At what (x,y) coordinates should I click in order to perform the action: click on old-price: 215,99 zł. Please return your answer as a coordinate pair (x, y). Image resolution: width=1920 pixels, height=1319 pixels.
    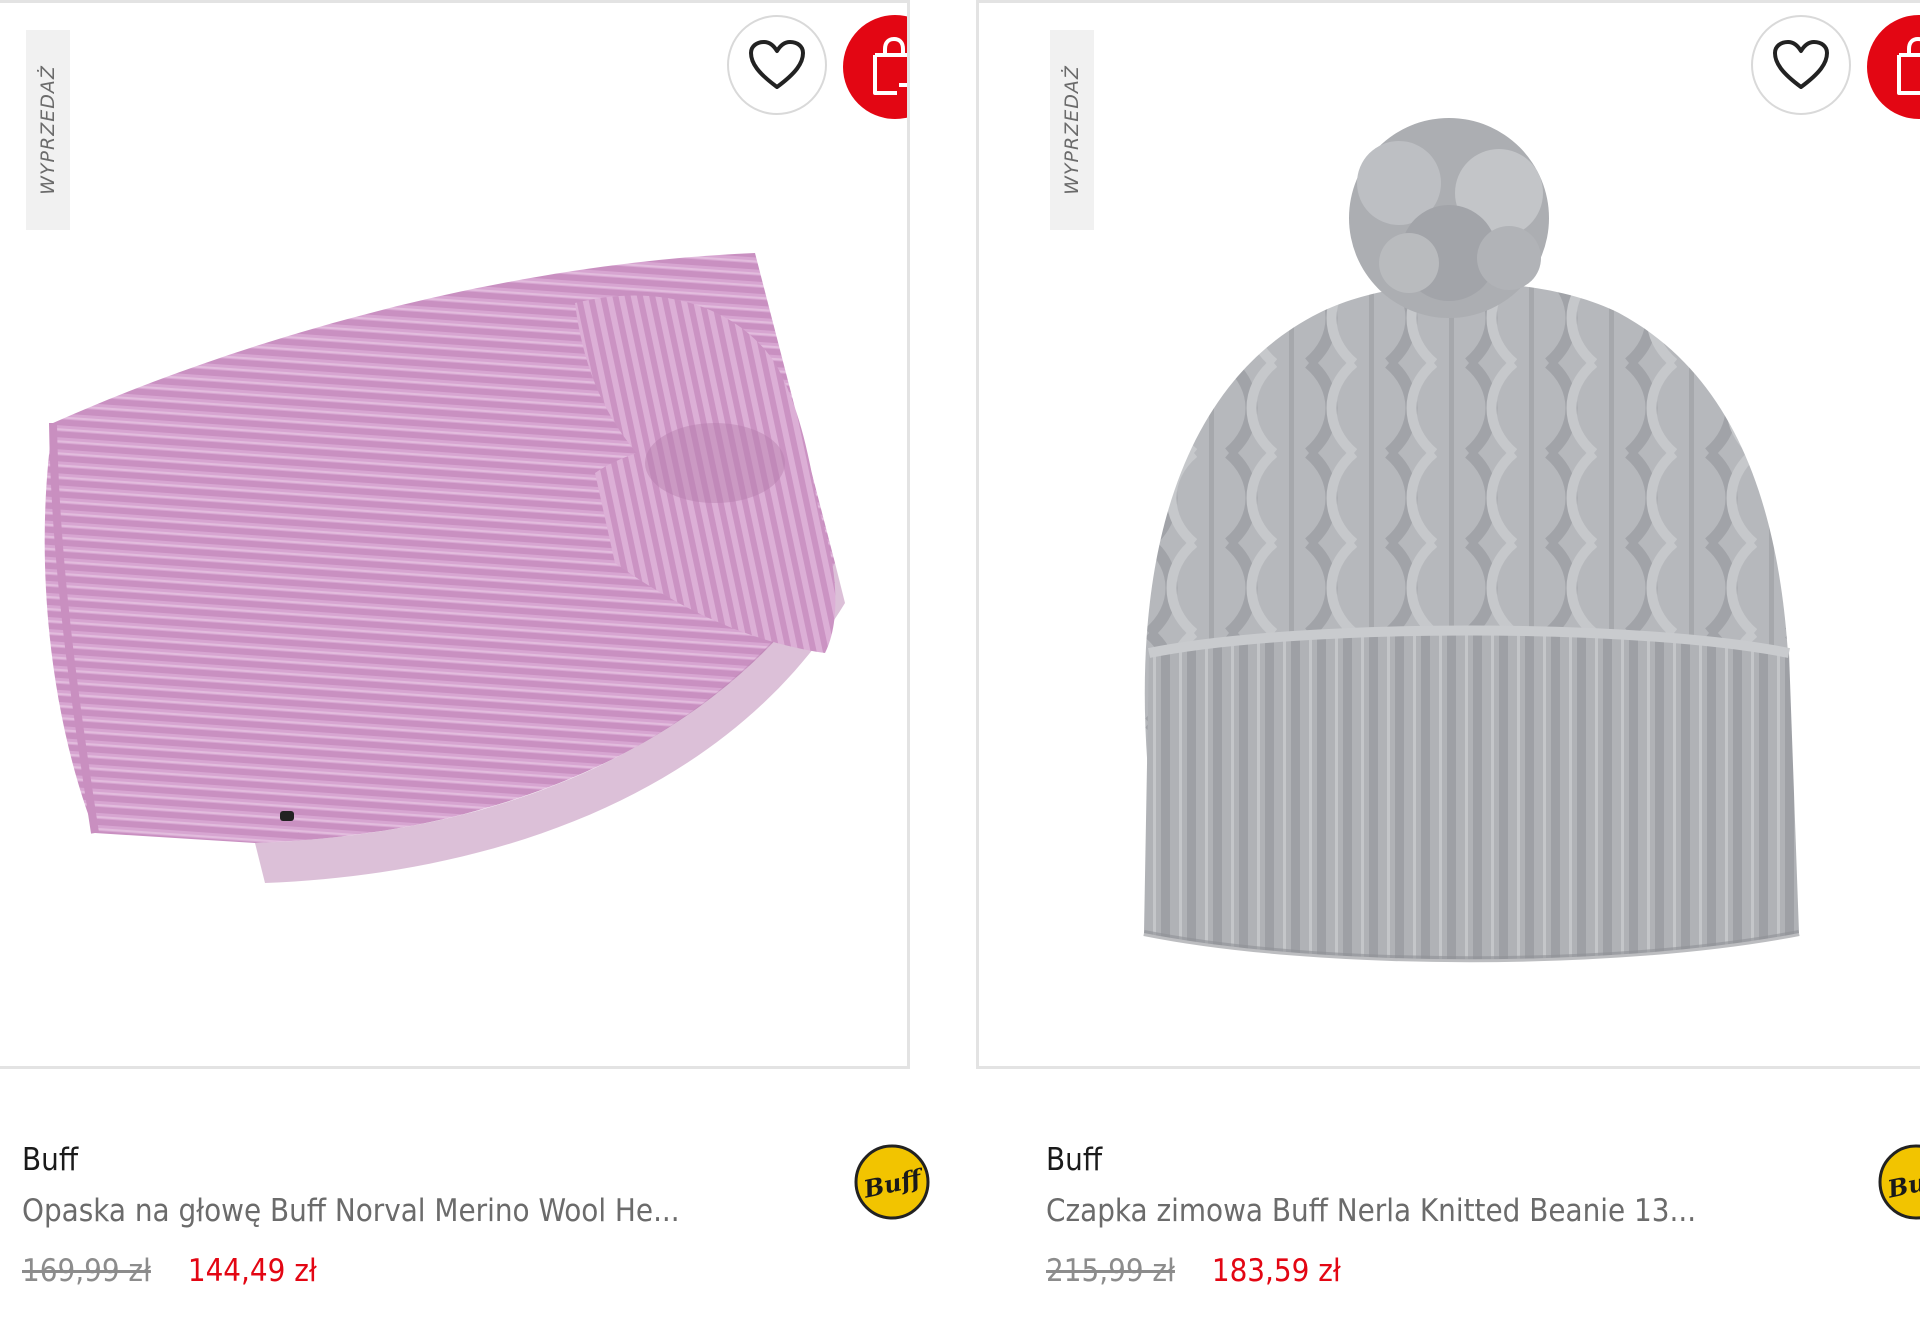
    Looking at the image, I should click on (1110, 1271).